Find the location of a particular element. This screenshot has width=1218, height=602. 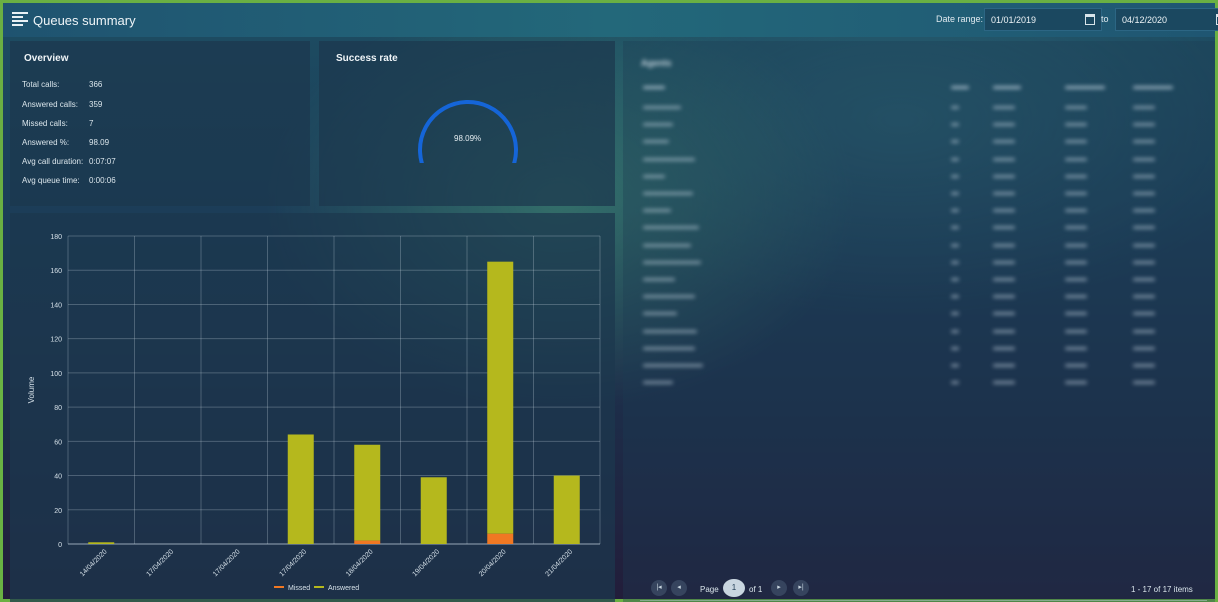

date-to-input: 04/12/2020 is located at coordinates (1166, 19).